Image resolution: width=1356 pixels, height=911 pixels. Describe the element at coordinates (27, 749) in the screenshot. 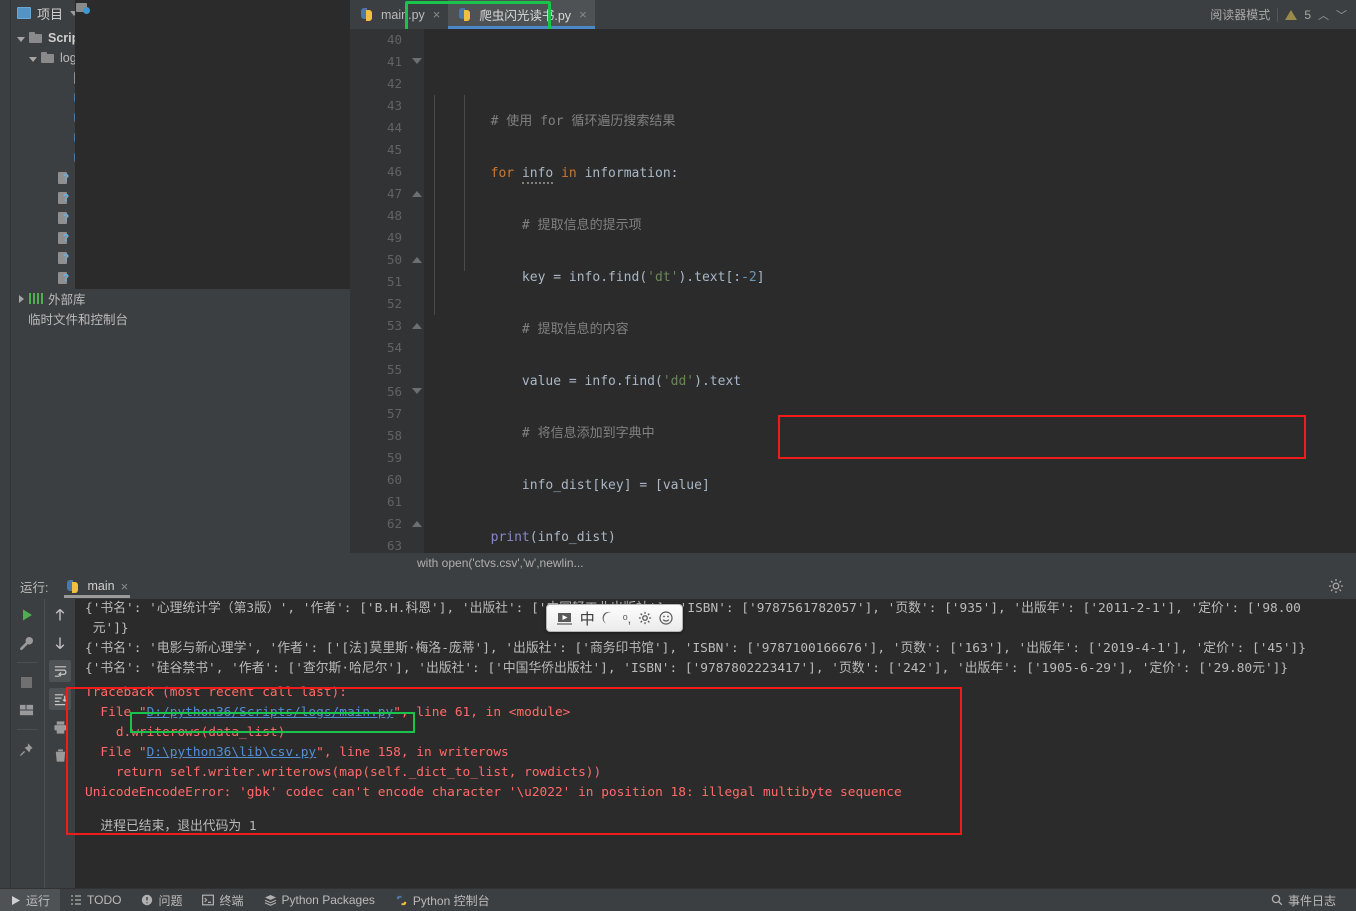

I see `pin-icon` at that location.